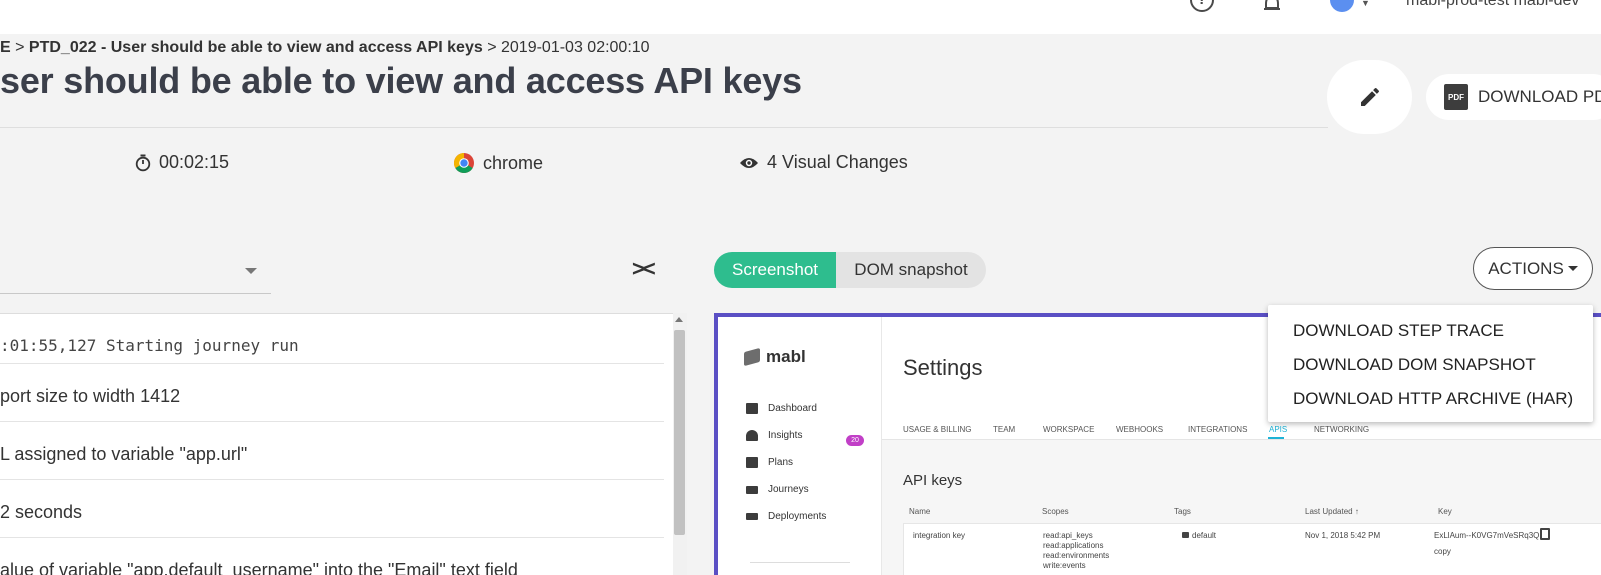  What do you see at coordinates (1064, 565) in the screenshot?
I see `key-scope: write:events` at bounding box center [1064, 565].